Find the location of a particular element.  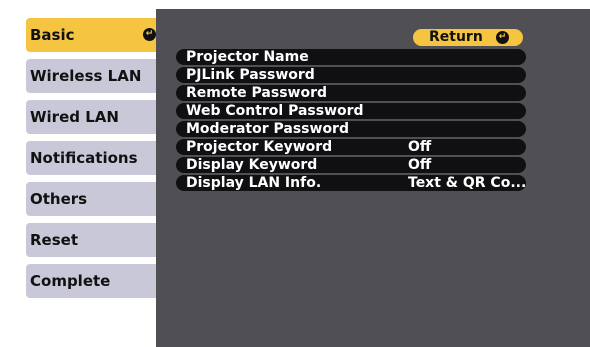

setting-label: Display Keyword is located at coordinates (252, 165).